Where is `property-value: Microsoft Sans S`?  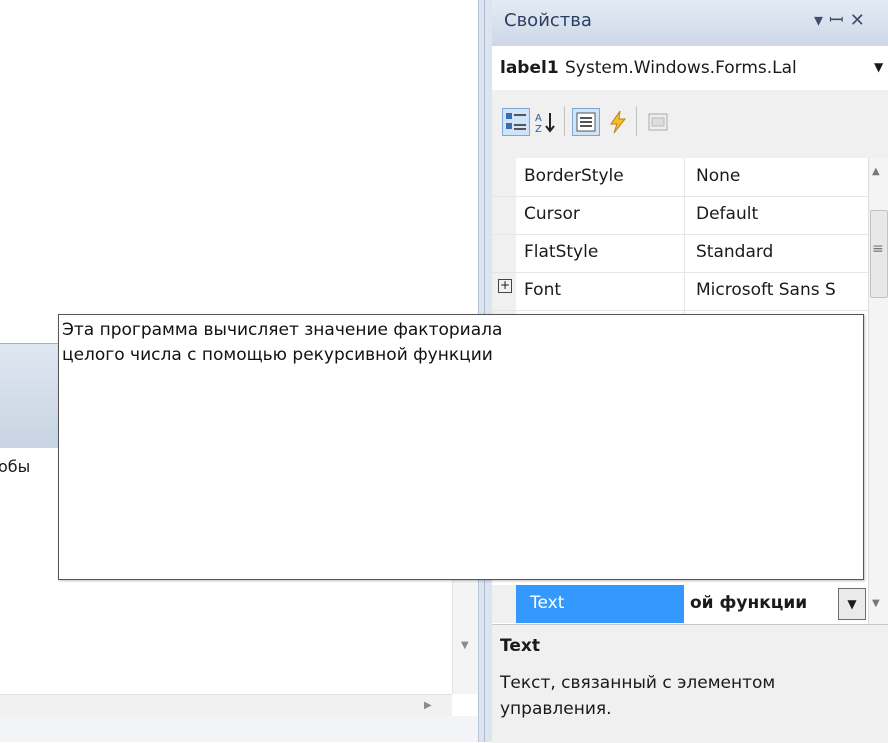
property-value: Microsoft Sans S is located at coordinates (782, 290).